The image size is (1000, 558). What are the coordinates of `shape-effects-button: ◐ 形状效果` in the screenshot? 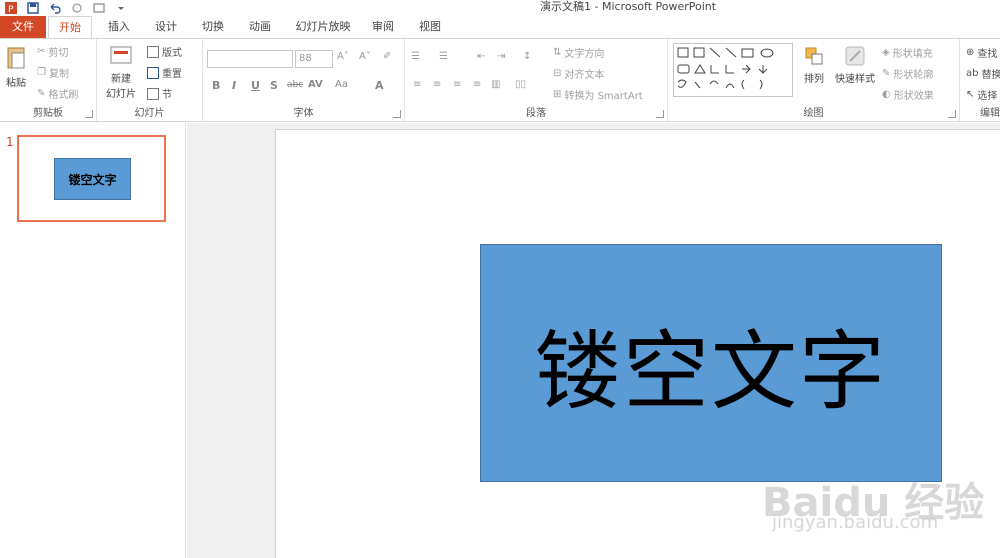 It's located at (908, 94).